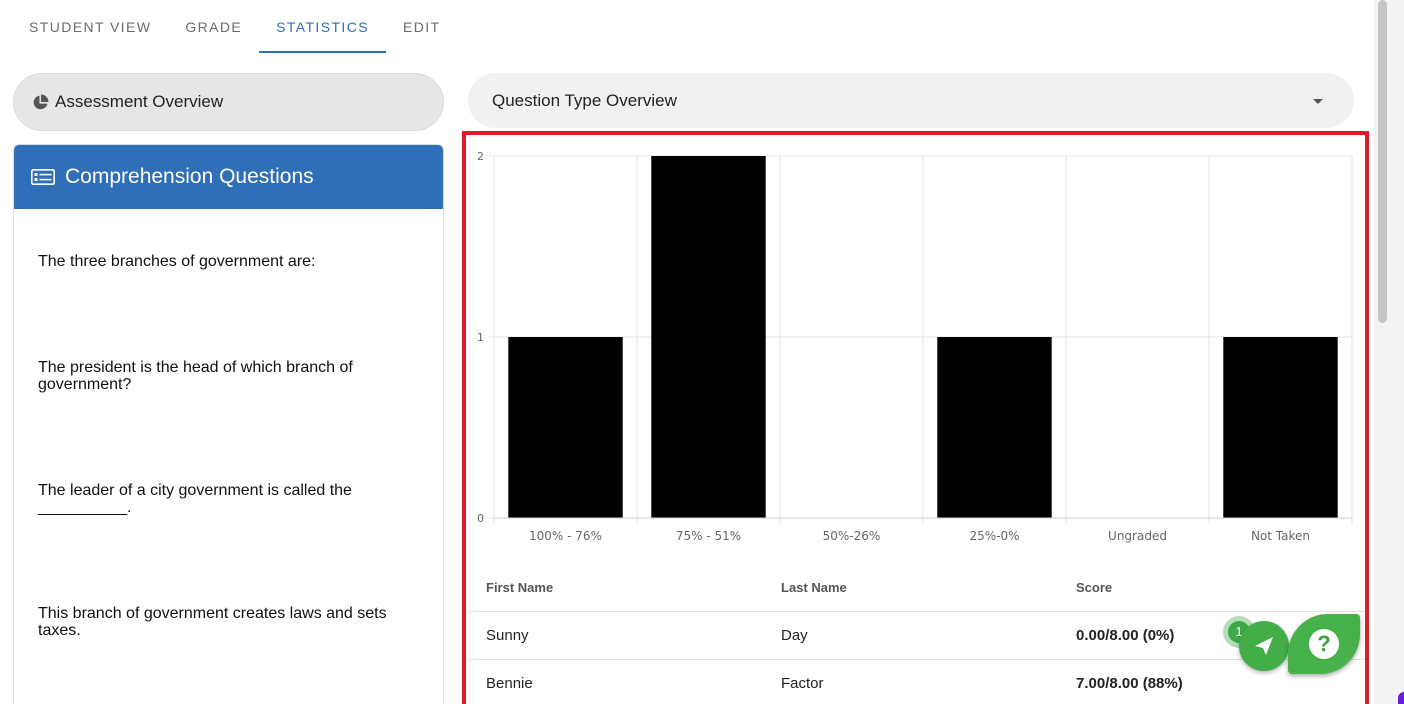 The width and height of the screenshot is (1404, 704). What do you see at coordinates (911, 100) in the screenshot?
I see `question-type-dropdown: Question Type Overview` at bounding box center [911, 100].